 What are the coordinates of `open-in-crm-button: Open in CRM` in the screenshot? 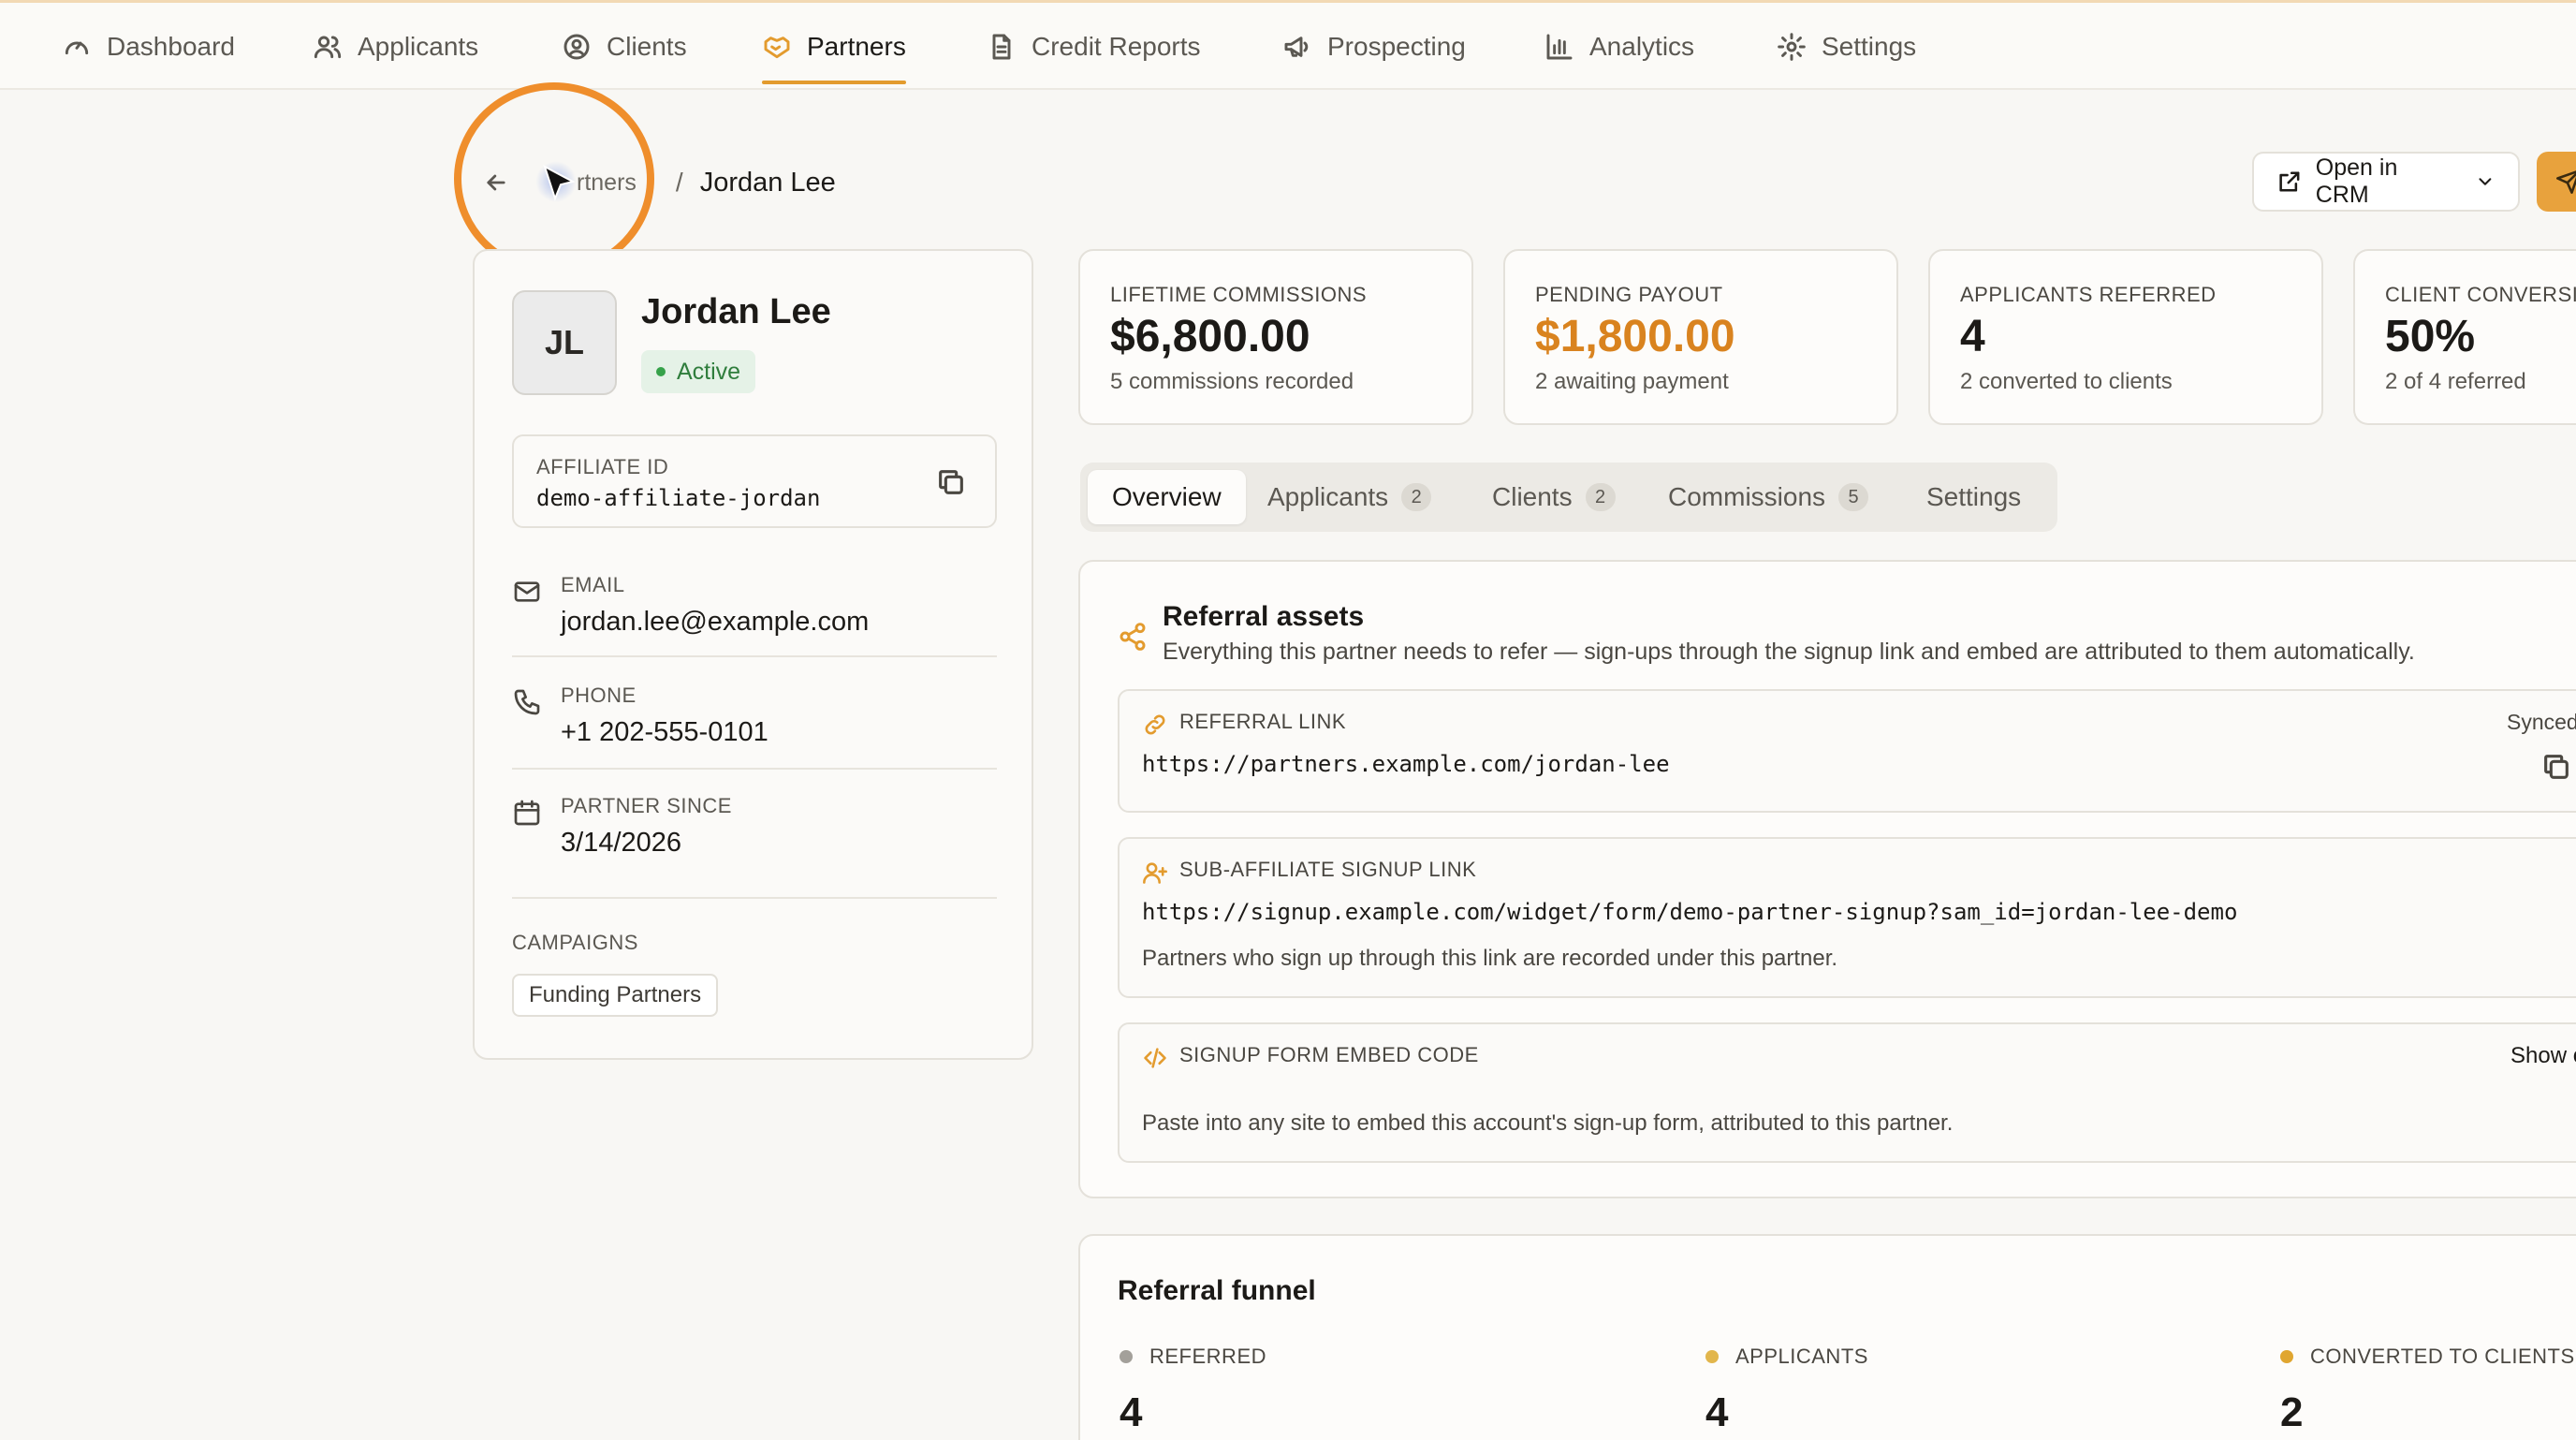 It's located at (2386, 182).